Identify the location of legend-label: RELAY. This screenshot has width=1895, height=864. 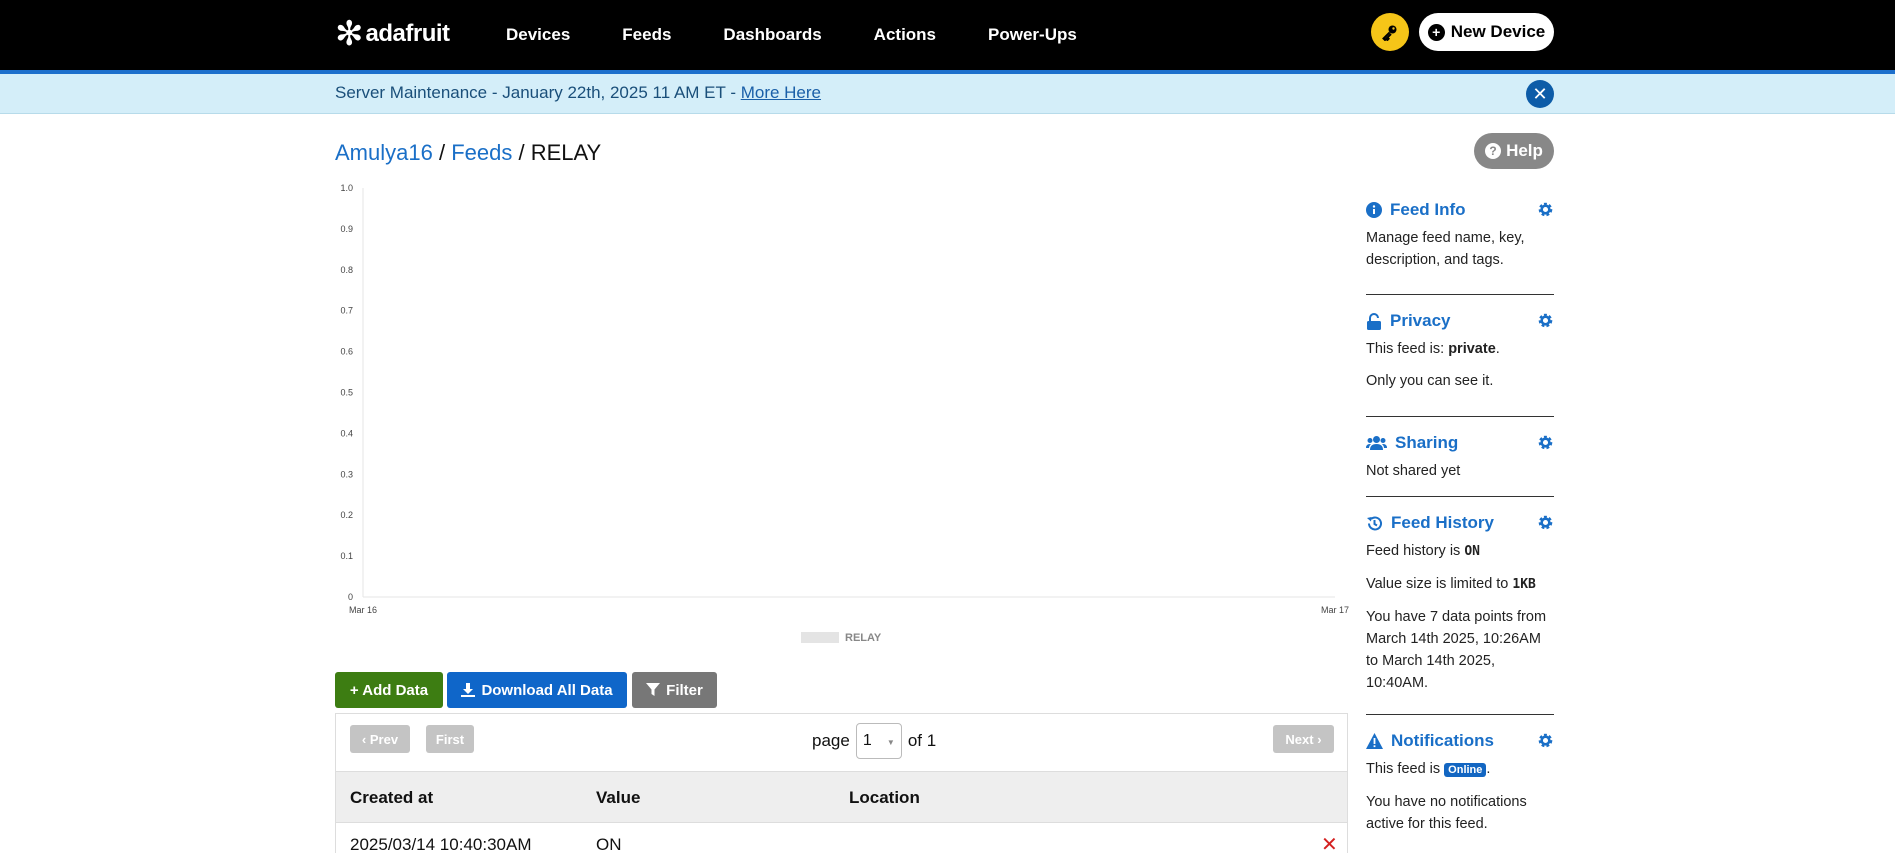
(863, 638).